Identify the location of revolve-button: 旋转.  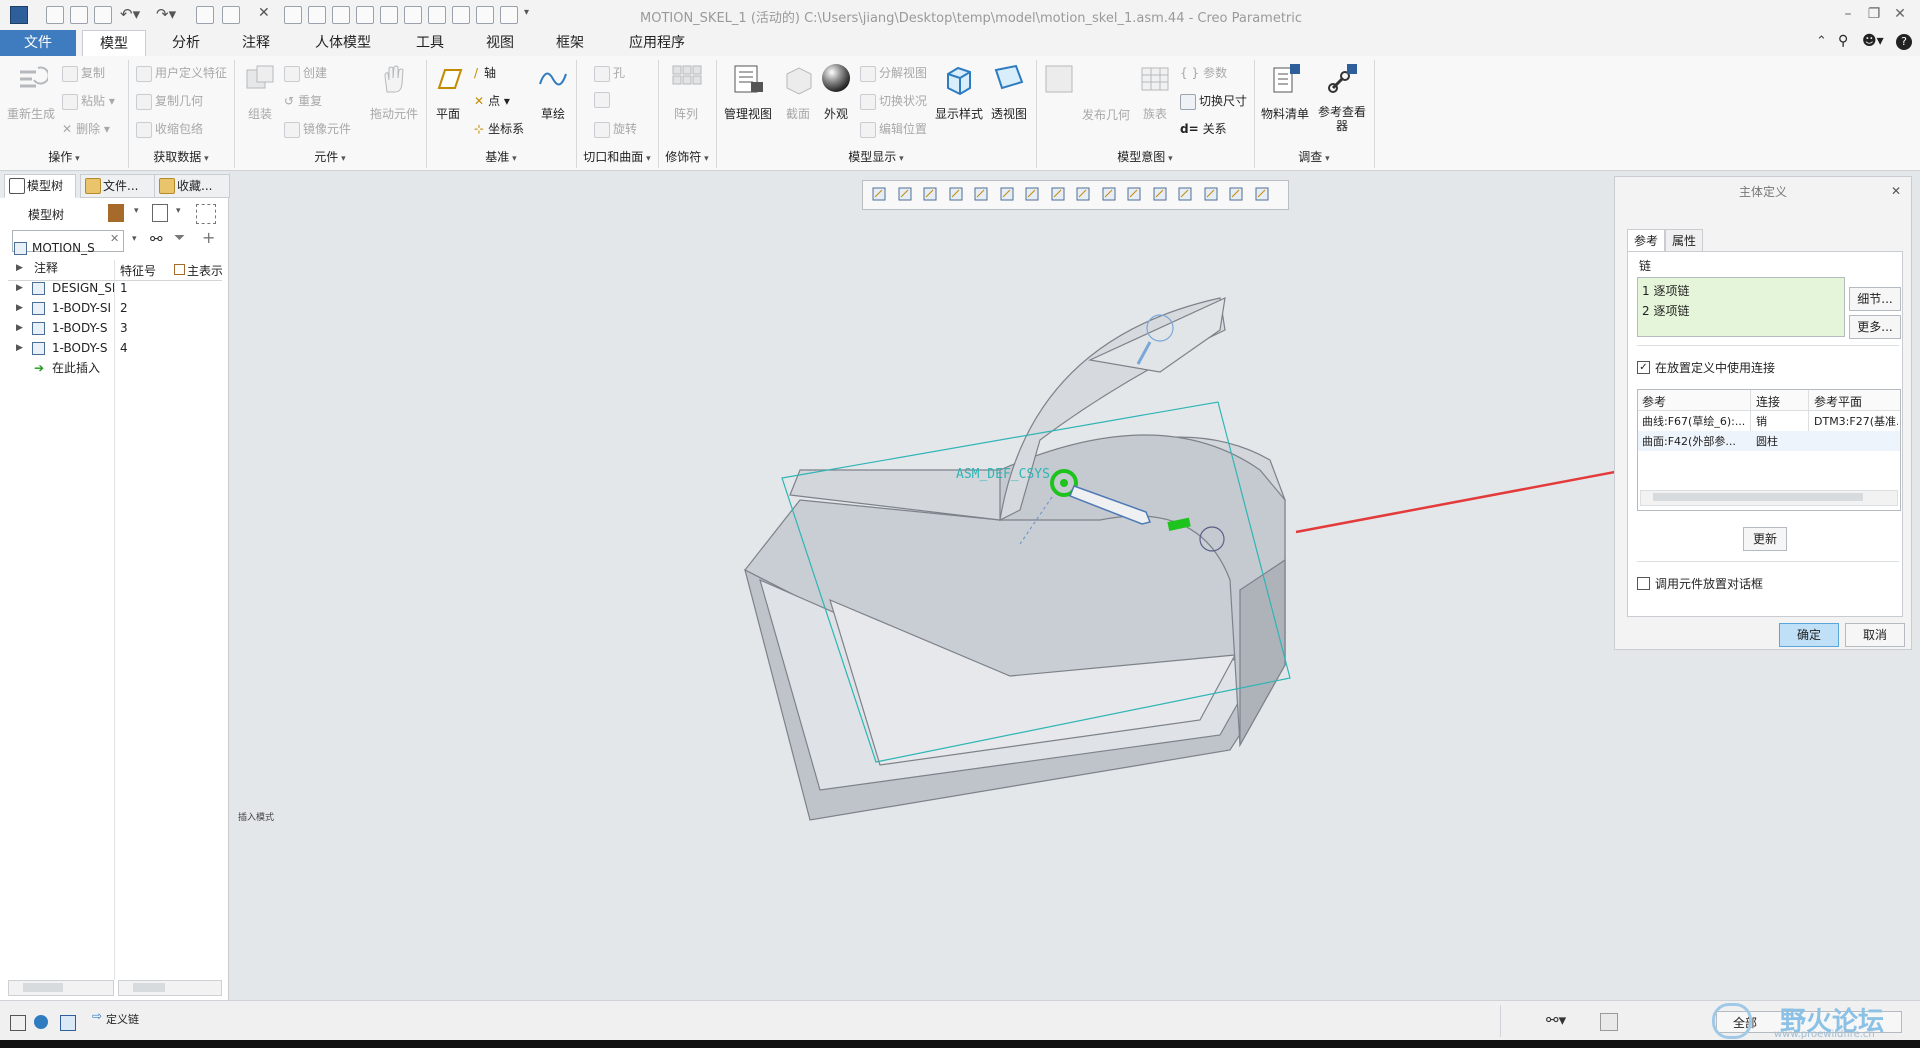
(615, 129).